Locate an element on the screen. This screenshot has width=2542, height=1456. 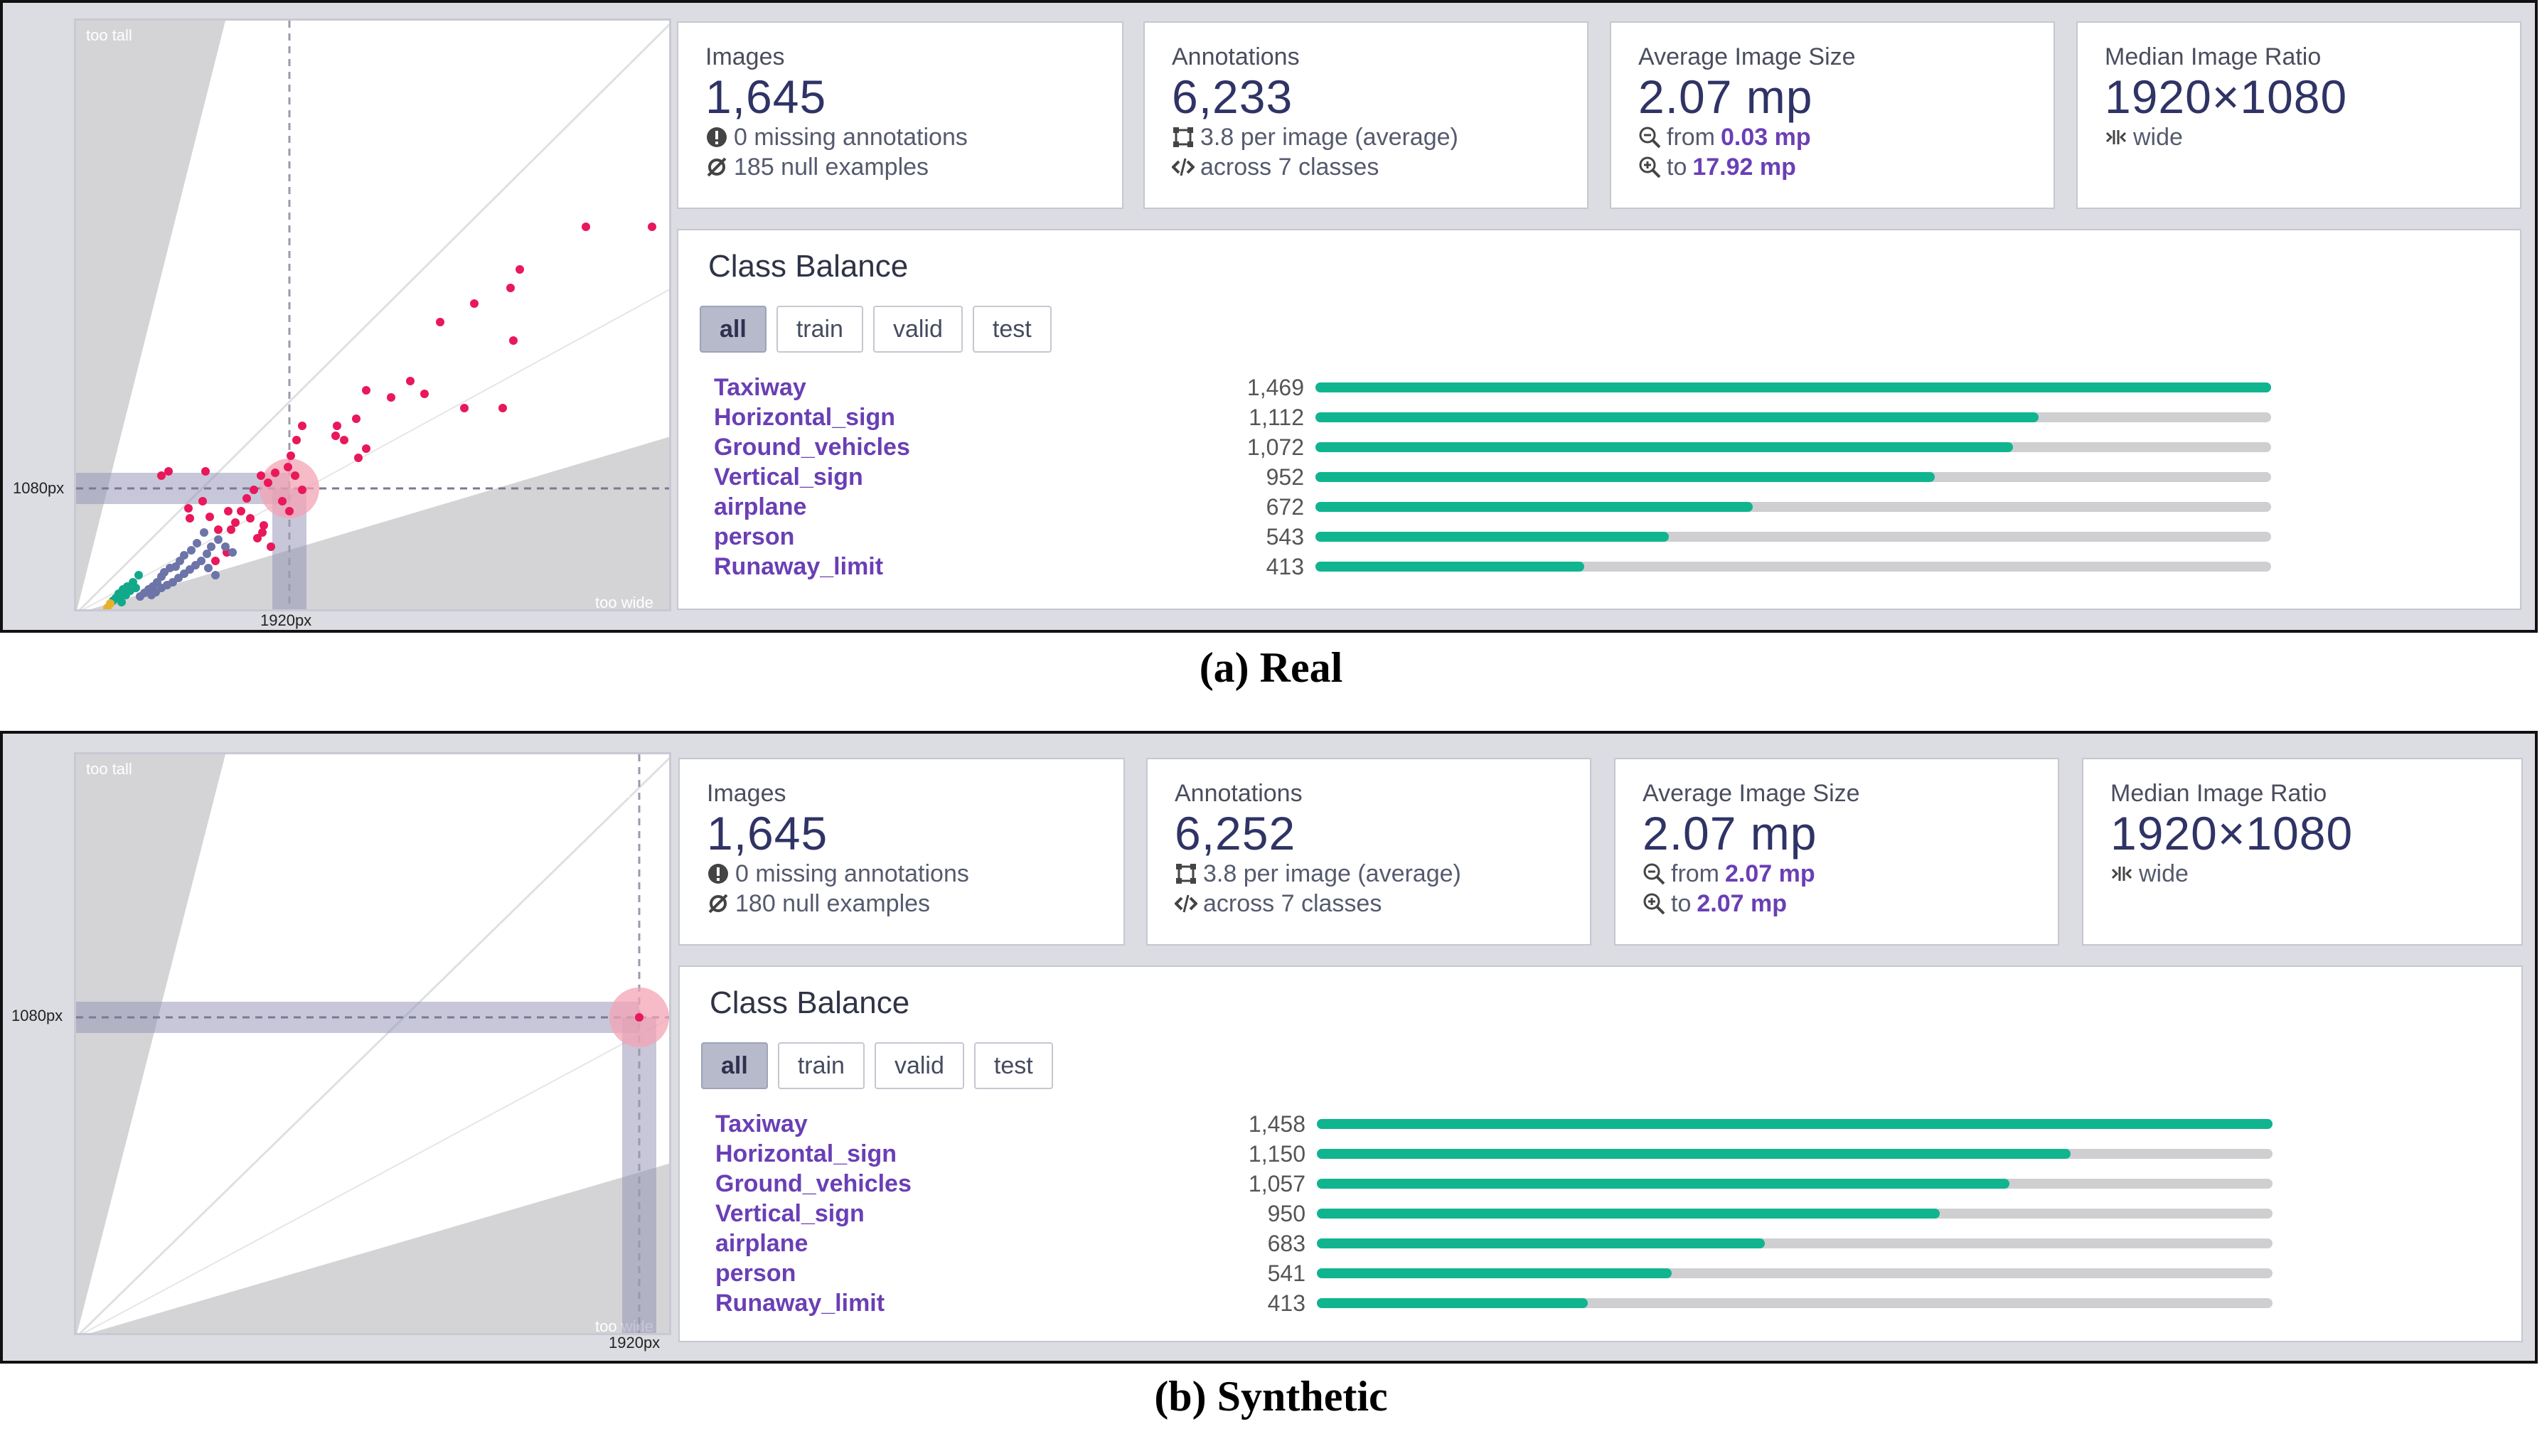
class-row: airplane 672 is located at coordinates (1599, 507).